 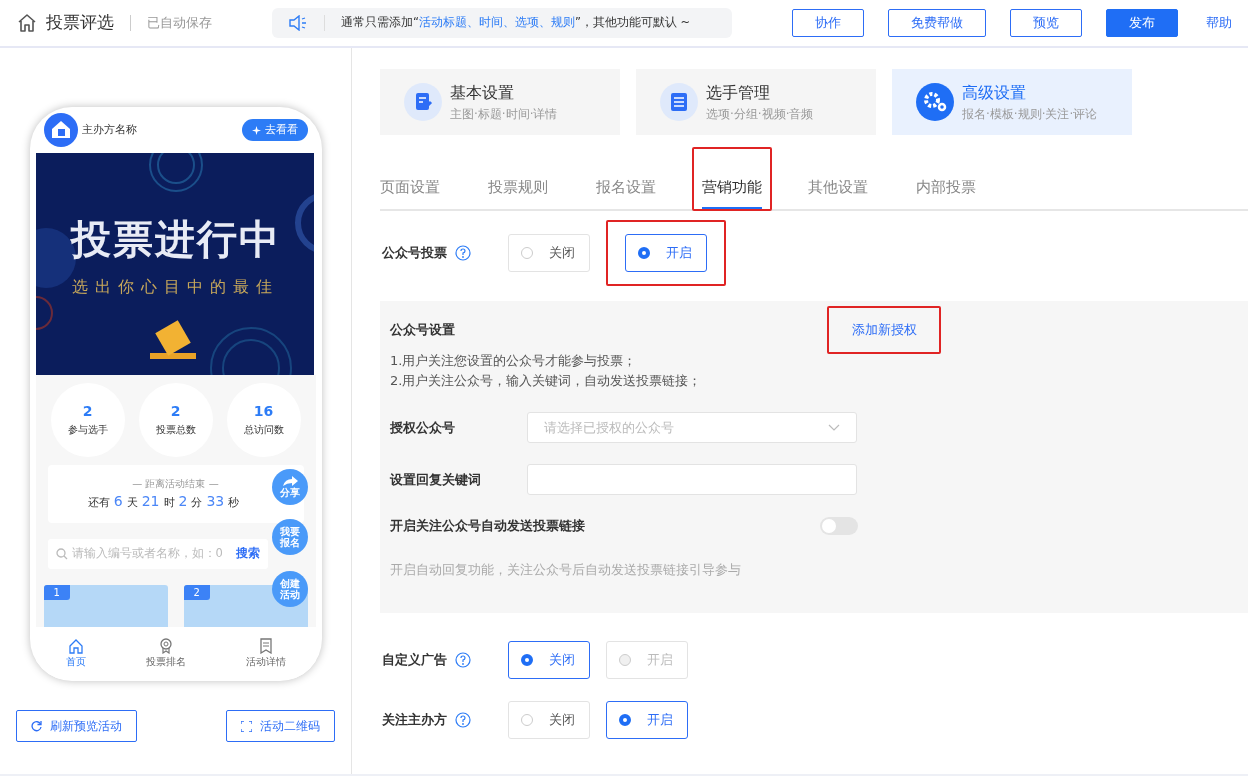 What do you see at coordinates (760, 114) in the screenshot?
I see `step-subtitle: 选项·分组·视频·音频` at bounding box center [760, 114].